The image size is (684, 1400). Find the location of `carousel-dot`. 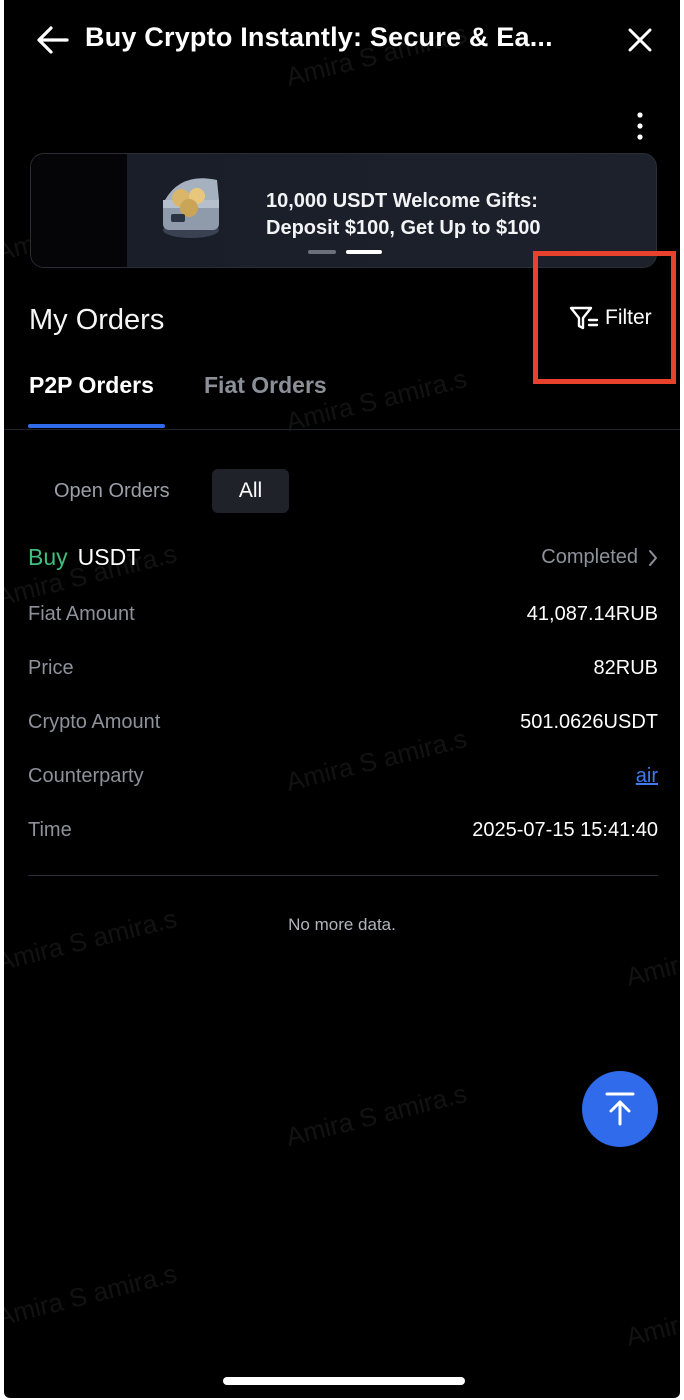

carousel-dot is located at coordinates (322, 252).